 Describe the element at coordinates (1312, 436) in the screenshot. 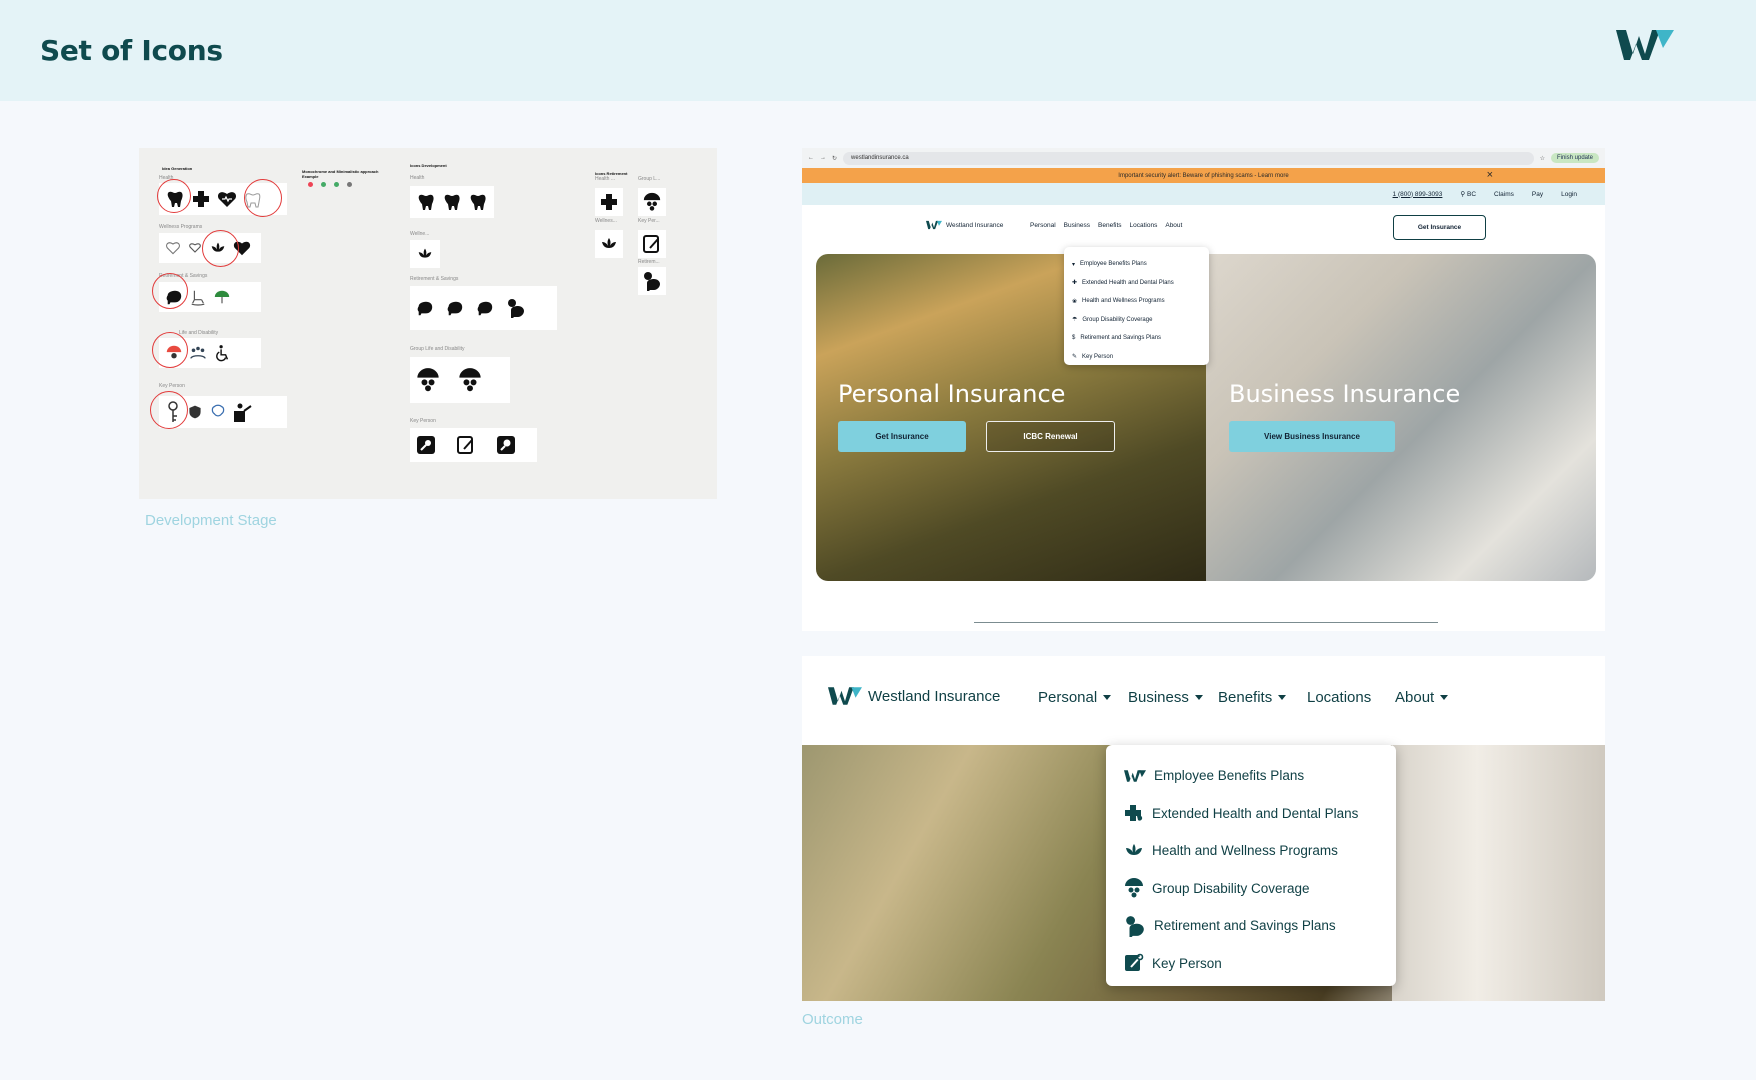

I see `view-business-insurance-button: View Business Insurance` at that location.